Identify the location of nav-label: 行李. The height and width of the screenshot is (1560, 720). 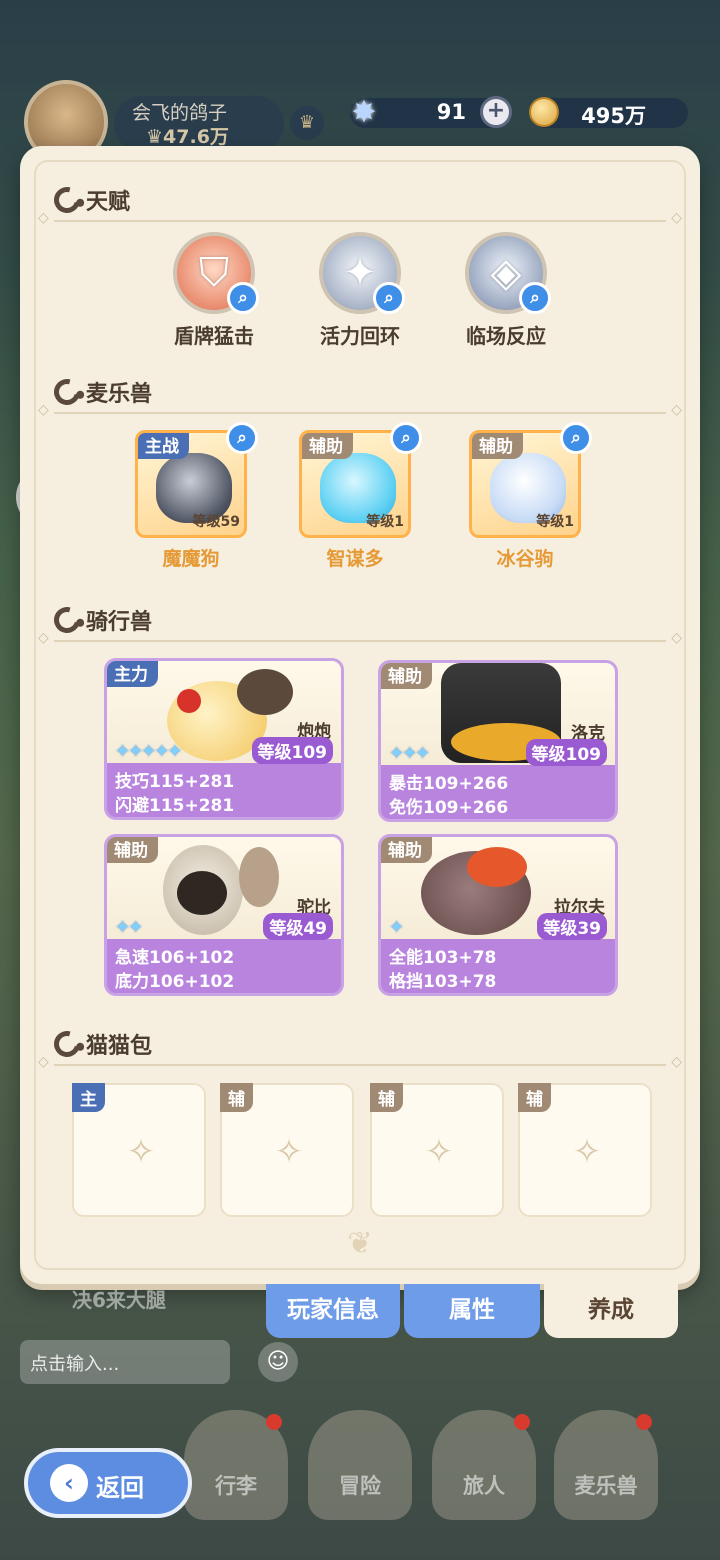
(236, 1486).